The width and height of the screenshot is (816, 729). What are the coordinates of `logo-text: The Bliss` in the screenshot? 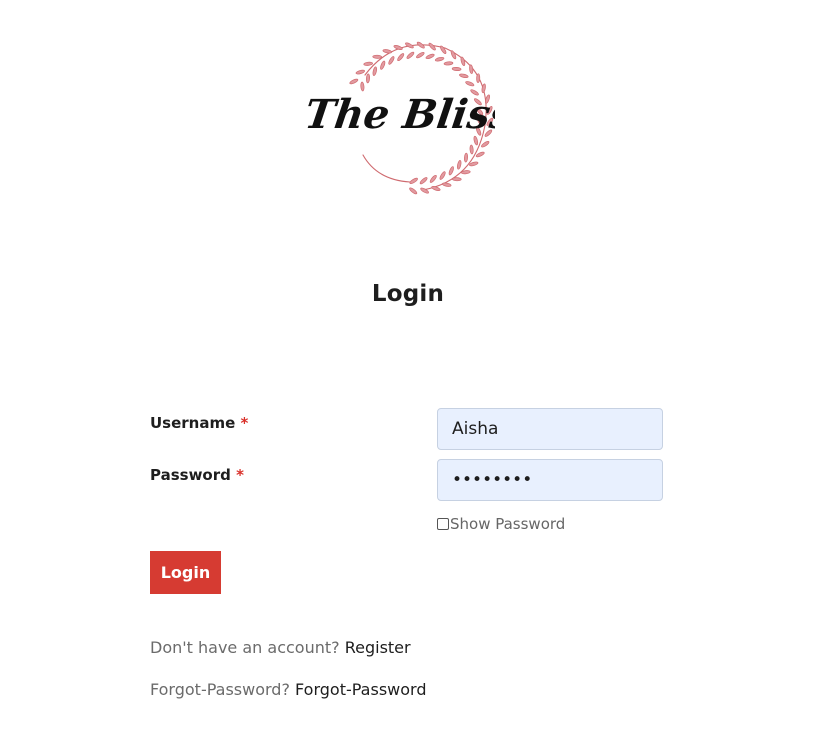 It's located at (400, 114).